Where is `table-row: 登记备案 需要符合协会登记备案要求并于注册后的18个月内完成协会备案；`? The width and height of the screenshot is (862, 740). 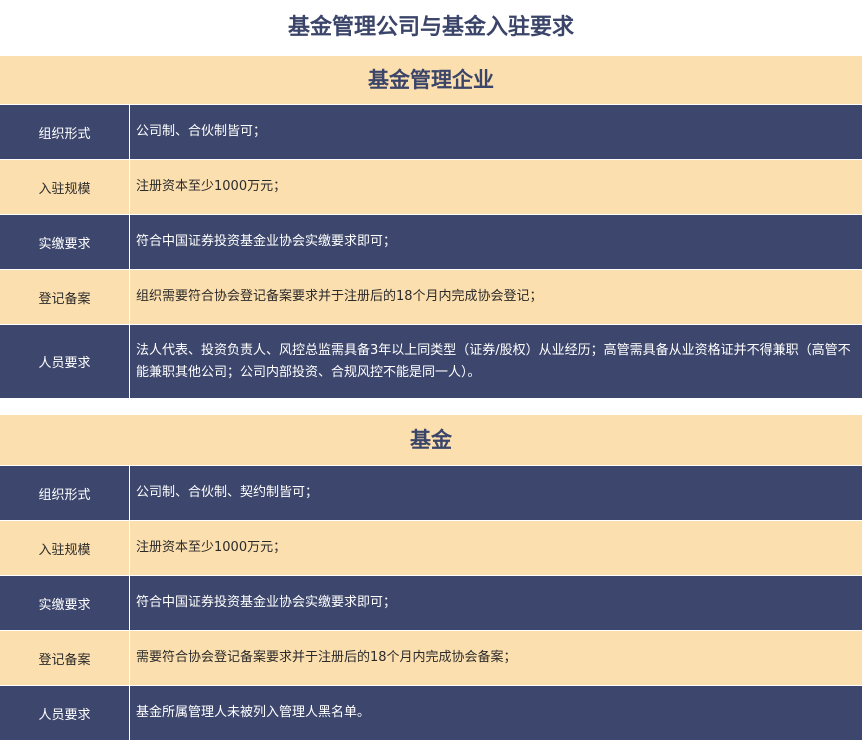 table-row: 登记备案 需要符合协会登记备案要求并于注册后的18个月内完成协会备案； is located at coordinates (431, 657).